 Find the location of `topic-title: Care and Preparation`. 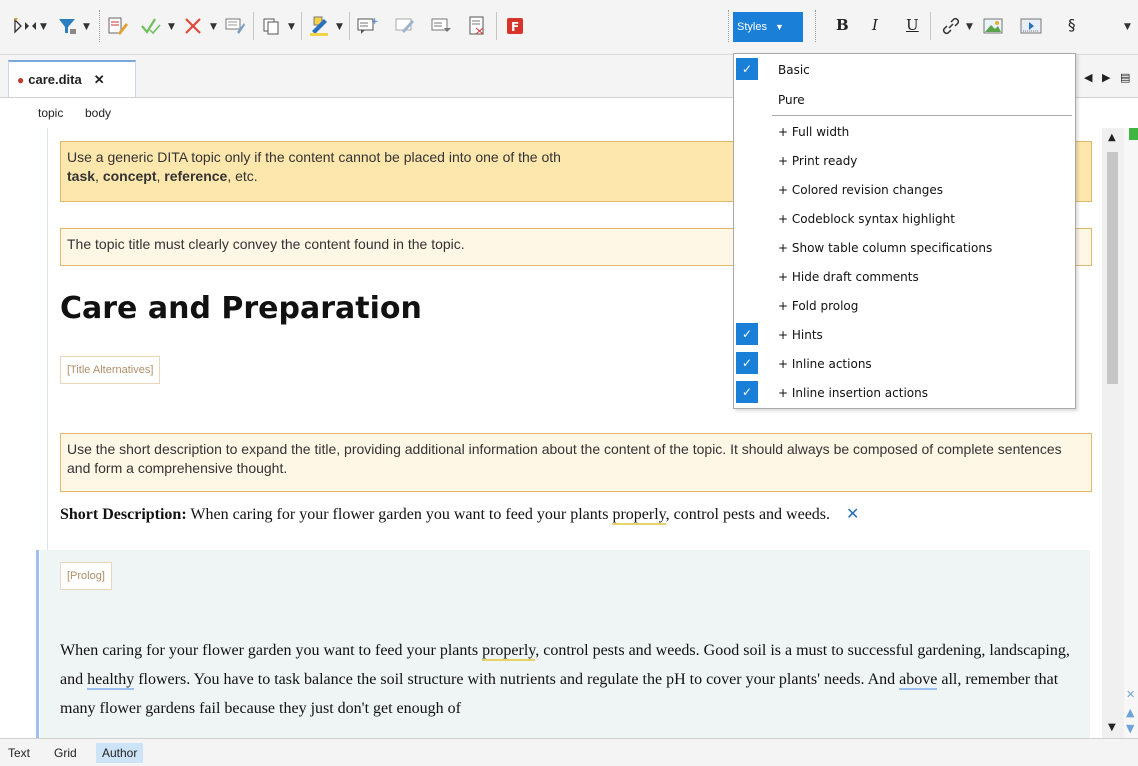

topic-title: Care and Preparation is located at coordinates (241, 308).